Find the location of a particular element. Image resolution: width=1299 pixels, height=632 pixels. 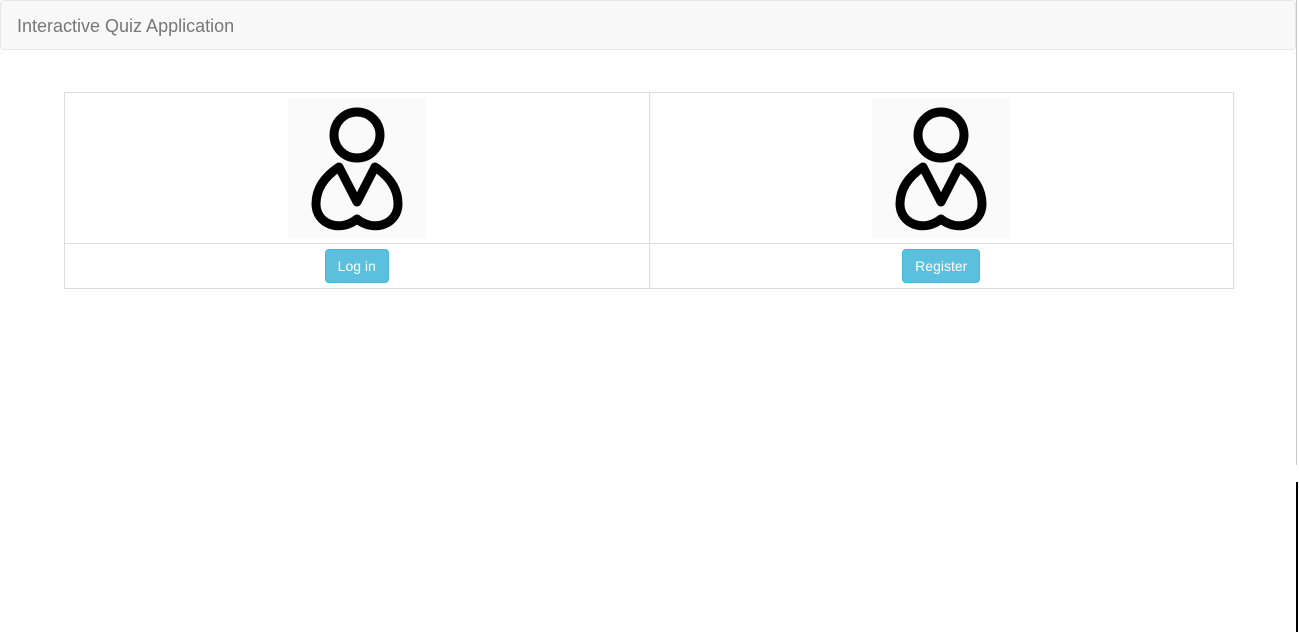

window-edge-dark is located at coordinates (1297, 557).